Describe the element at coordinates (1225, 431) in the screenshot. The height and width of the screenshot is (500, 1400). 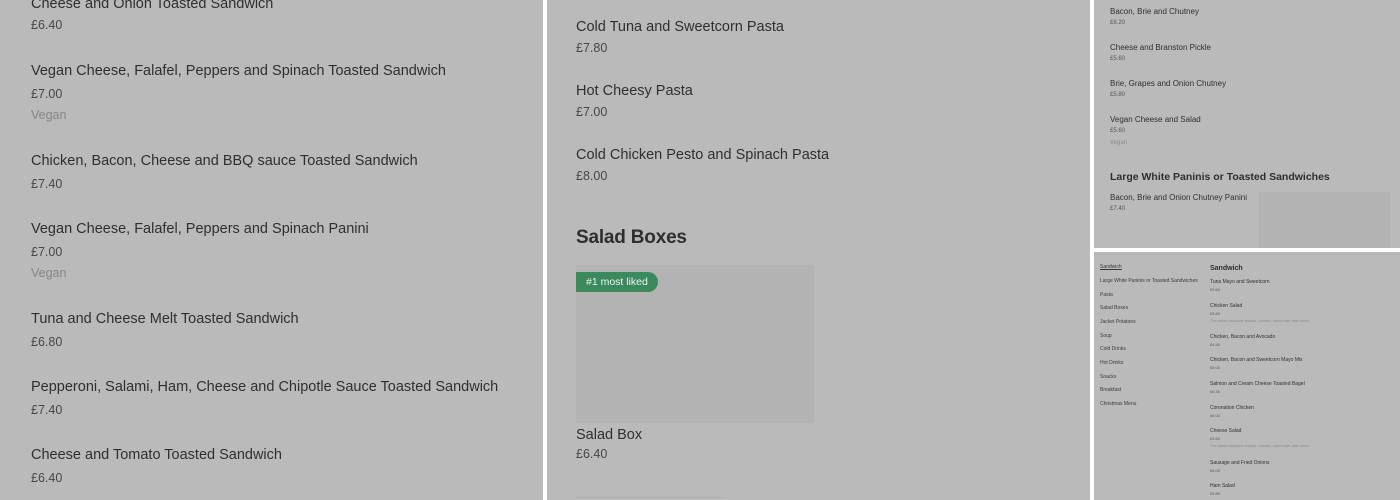
I see `item-name: Cheese Salad` at that location.